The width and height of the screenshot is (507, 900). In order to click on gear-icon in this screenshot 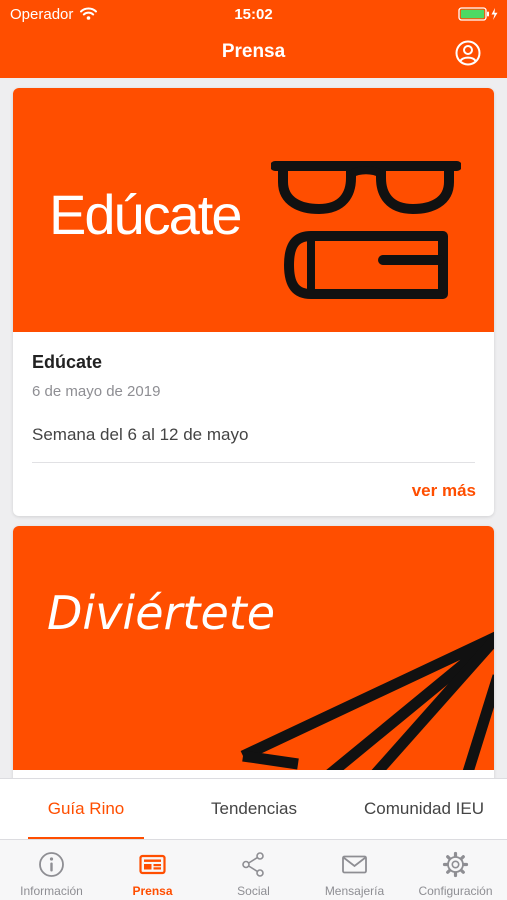, I will do `click(455, 864)`.